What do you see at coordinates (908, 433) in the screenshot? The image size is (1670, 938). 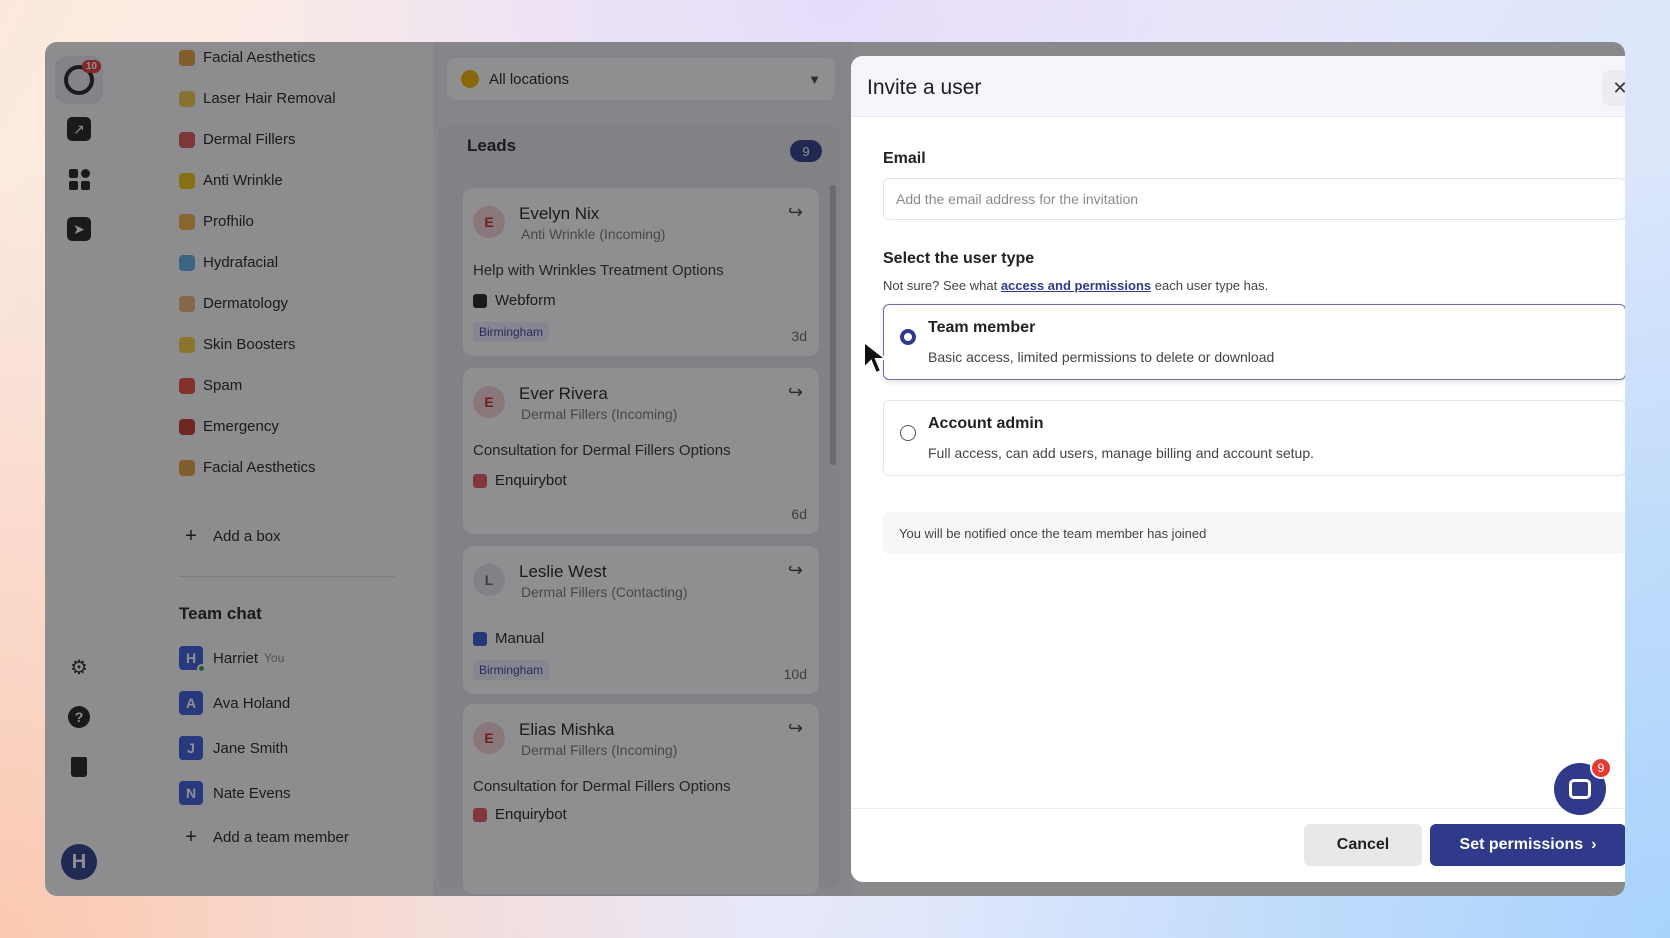 I see `radio-unselected` at bounding box center [908, 433].